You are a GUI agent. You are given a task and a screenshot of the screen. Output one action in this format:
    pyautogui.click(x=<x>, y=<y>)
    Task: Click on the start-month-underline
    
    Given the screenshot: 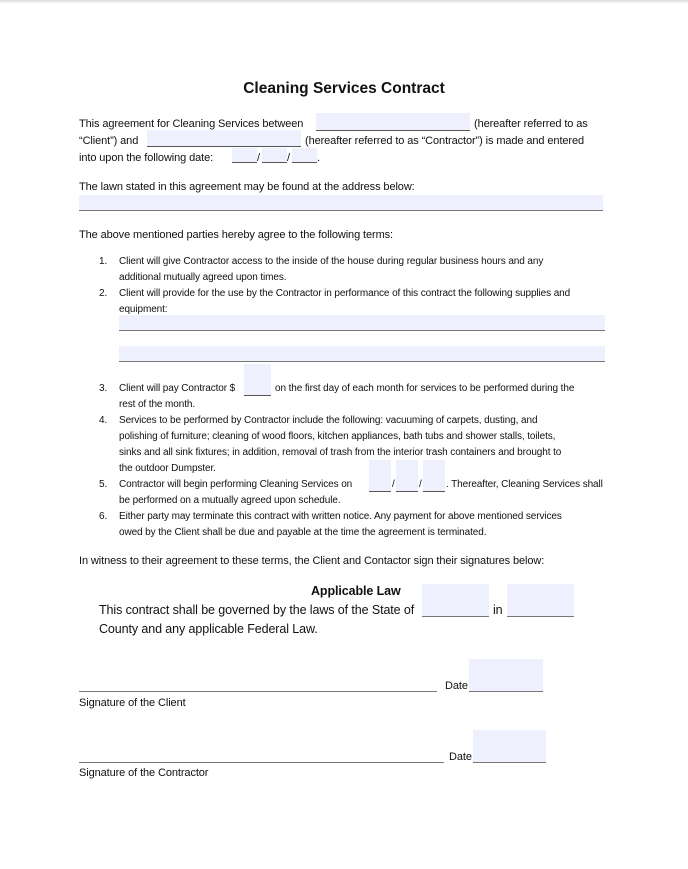 What is the action you would take?
    pyautogui.click(x=380, y=491)
    